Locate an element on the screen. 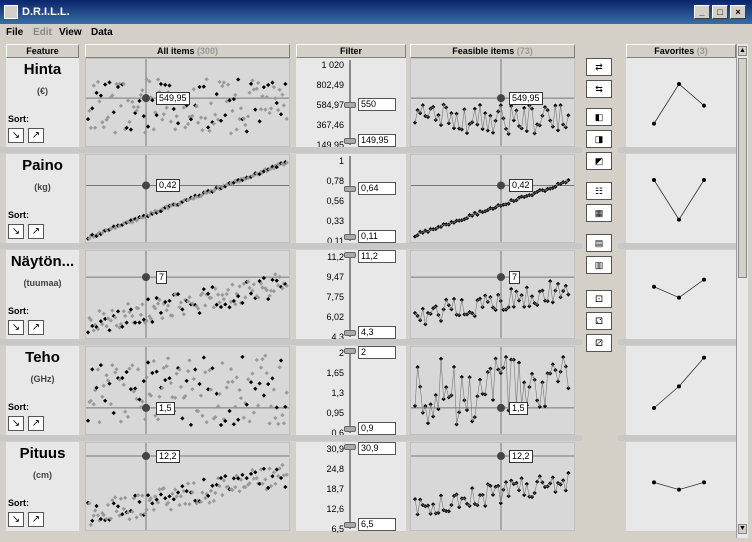  feasible-items-plot: 12,2 is located at coordinates (492, 486).